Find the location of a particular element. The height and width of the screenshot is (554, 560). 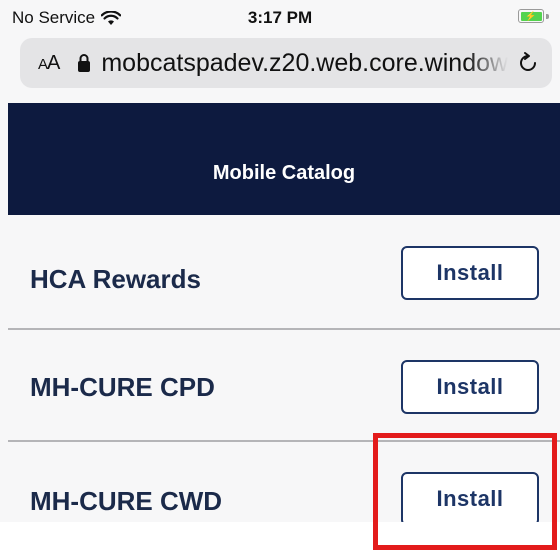

url-text: mobcatspadev.z20.web.core.windows.net is located at coordinates (304, 63).